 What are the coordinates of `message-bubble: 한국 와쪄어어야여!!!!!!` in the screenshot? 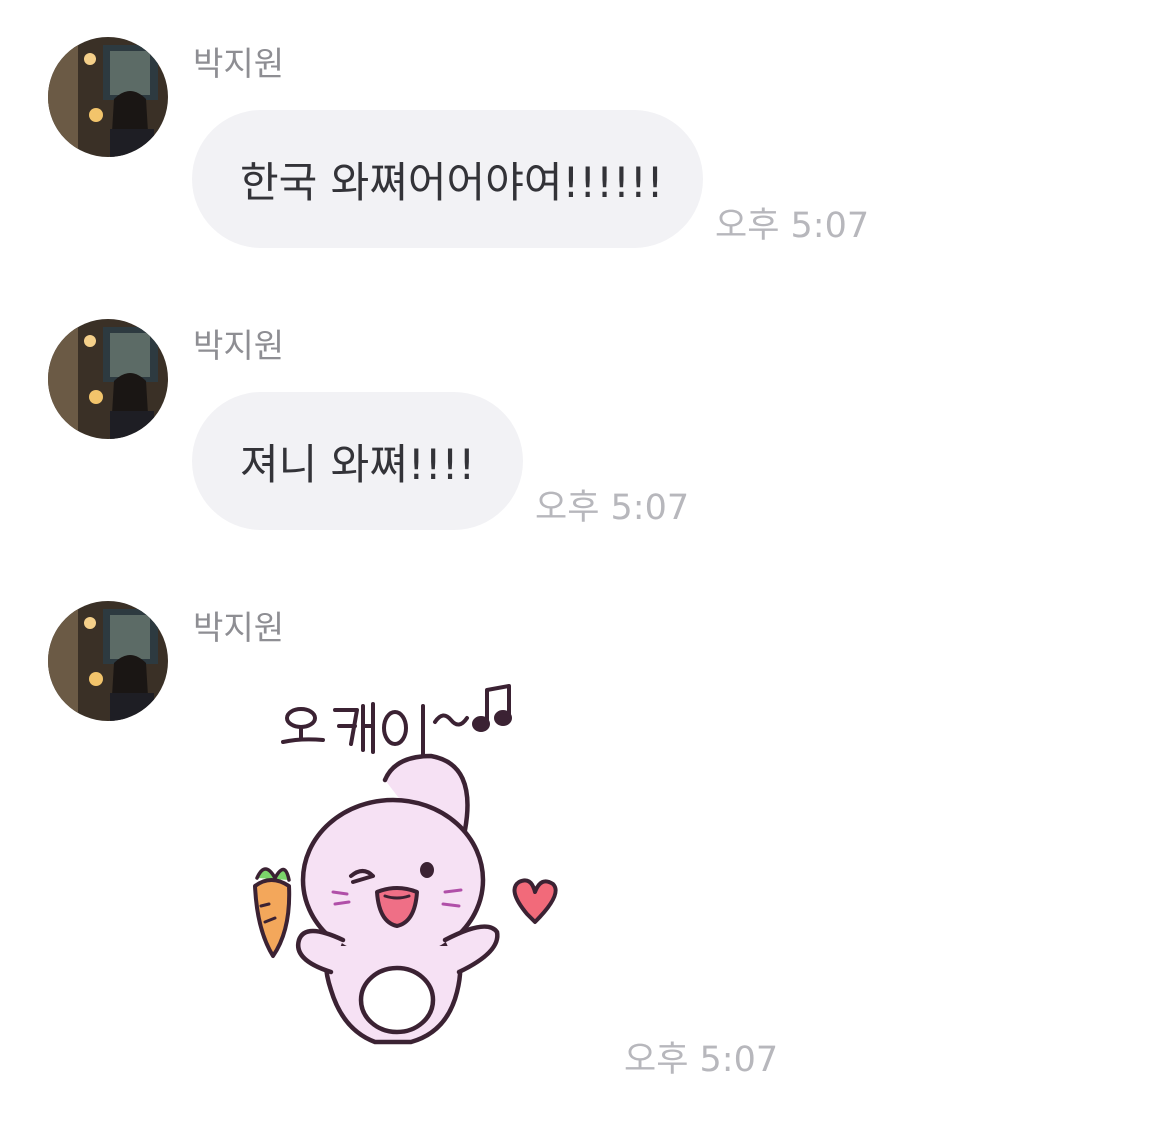 It's located at (447, 179).